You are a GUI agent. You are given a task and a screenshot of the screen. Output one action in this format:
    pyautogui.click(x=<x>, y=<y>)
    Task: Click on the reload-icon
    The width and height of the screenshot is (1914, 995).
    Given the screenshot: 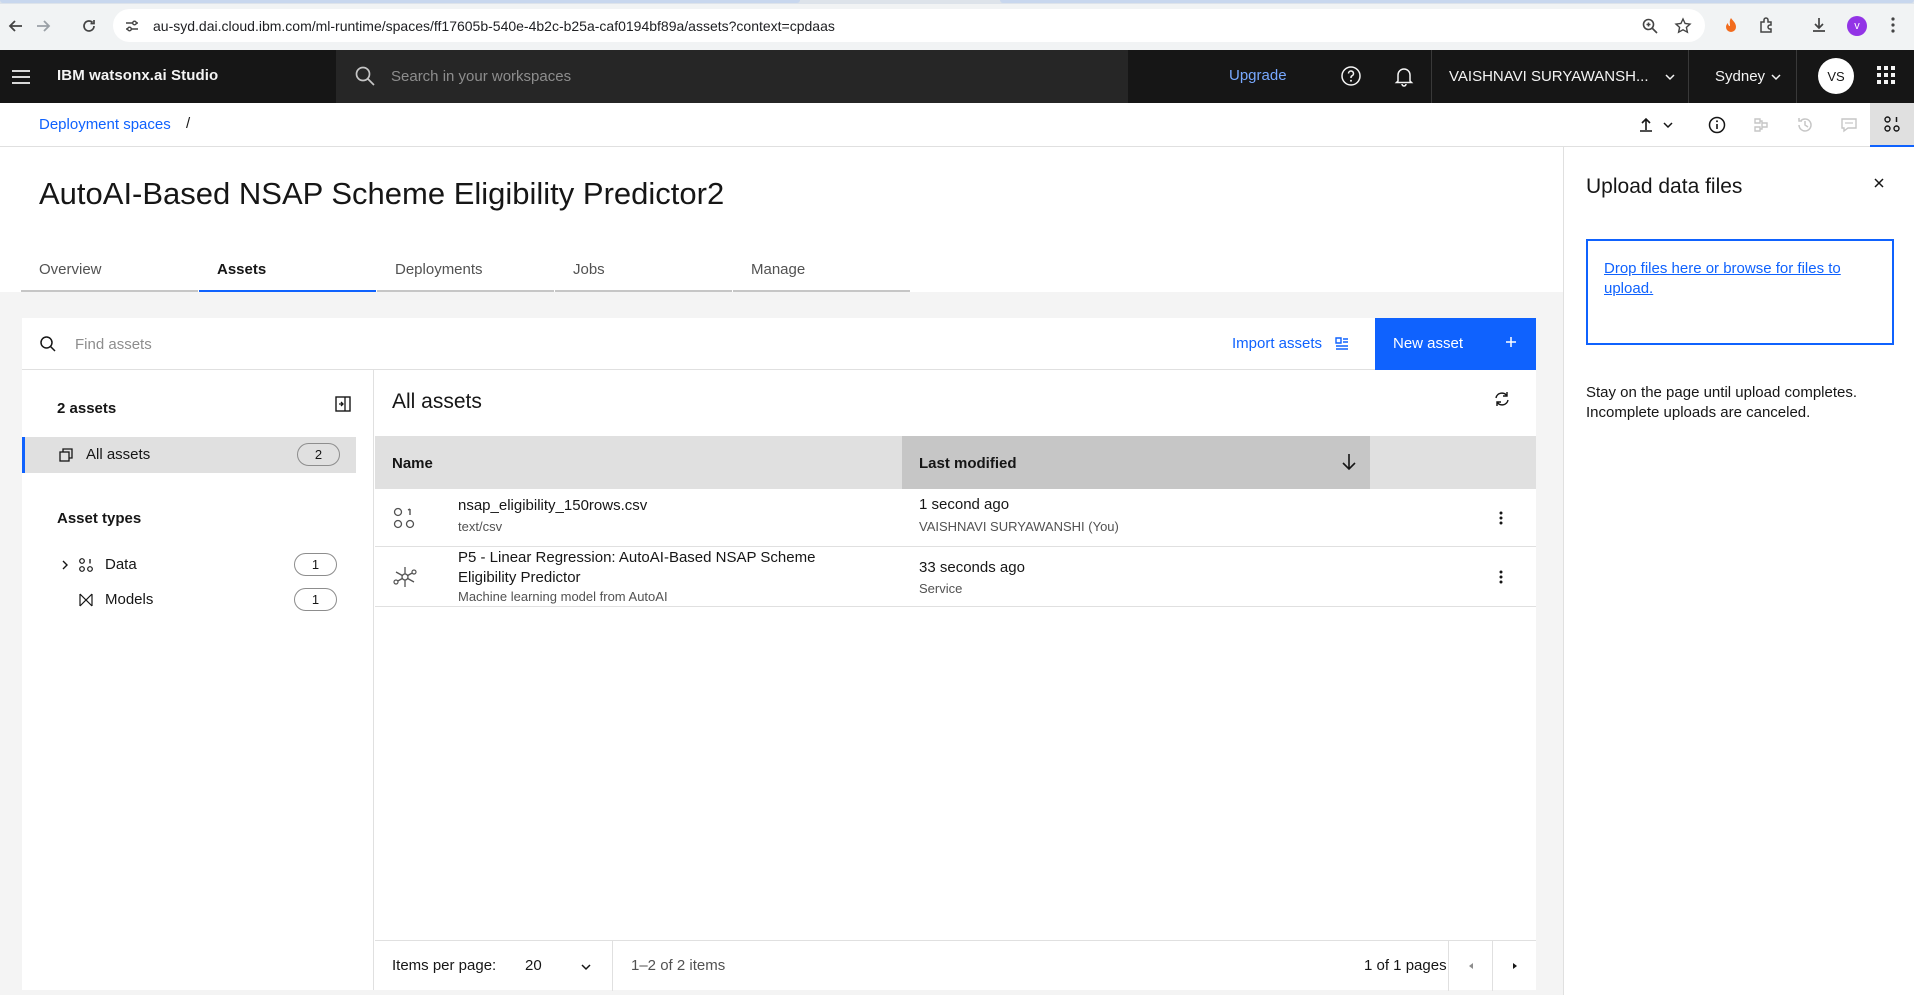 What is the action you would take?
    pyautogui.click(x=89, y=26)
    